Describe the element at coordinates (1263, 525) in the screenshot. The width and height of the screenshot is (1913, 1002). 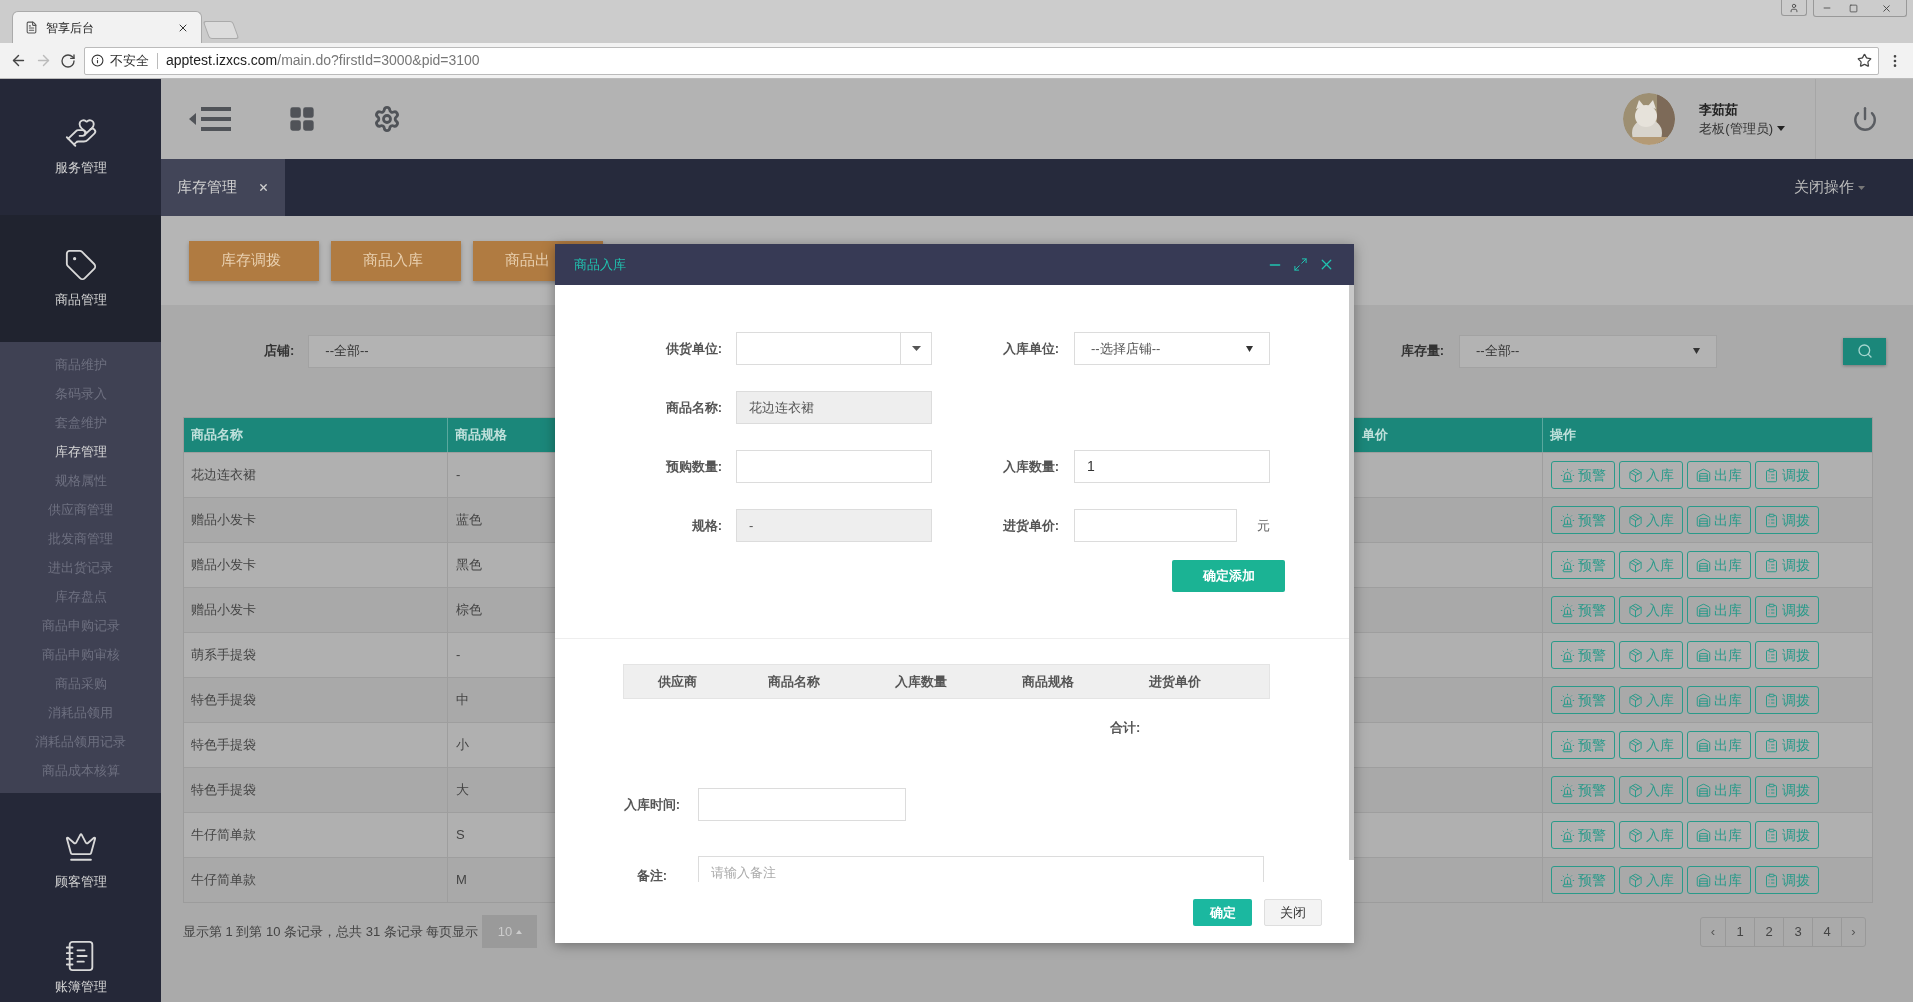
I see `unit-label: 元` at that location.